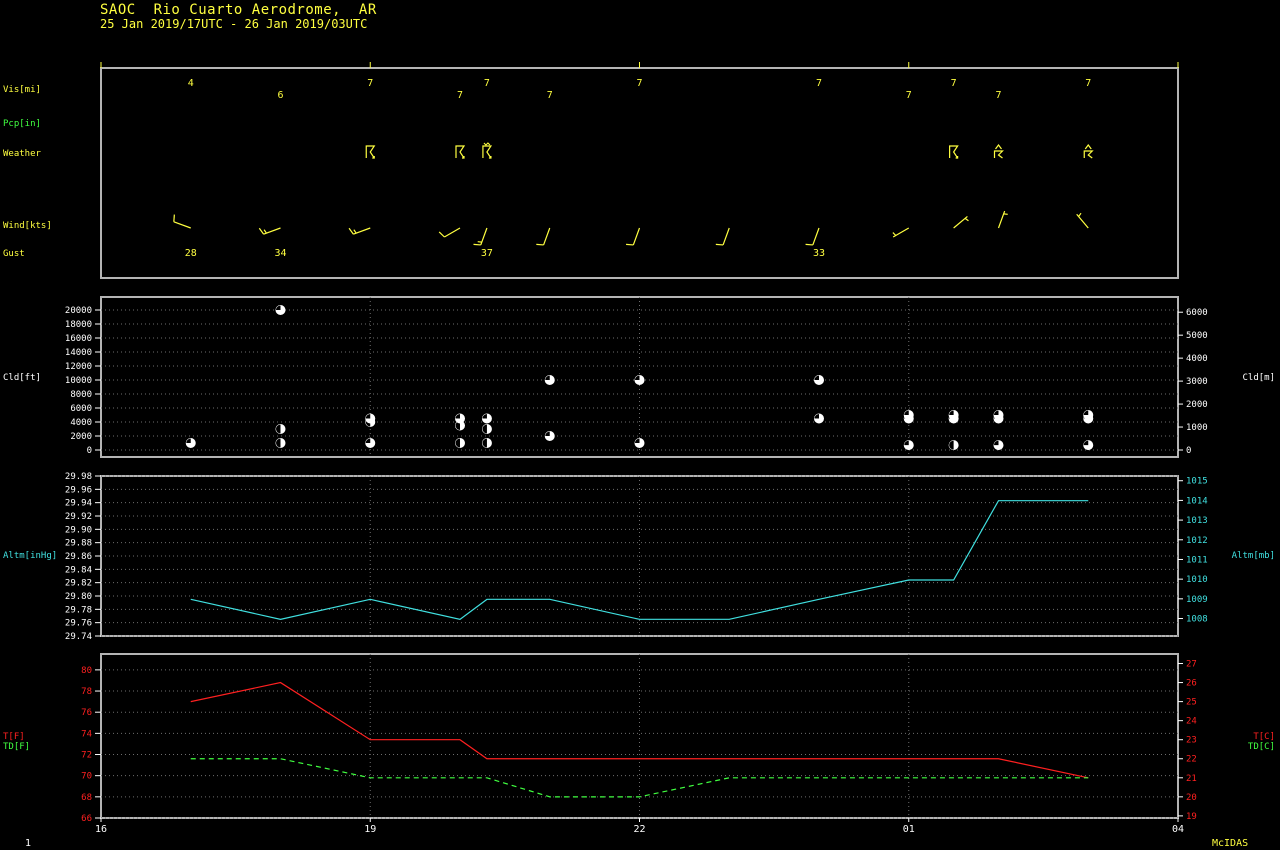 The width and height of the screenshot is (1280, 850). Describe the element at coordinates (1191, 665) in the screenshot. I see `temperature-tick-c: 27` at that location.